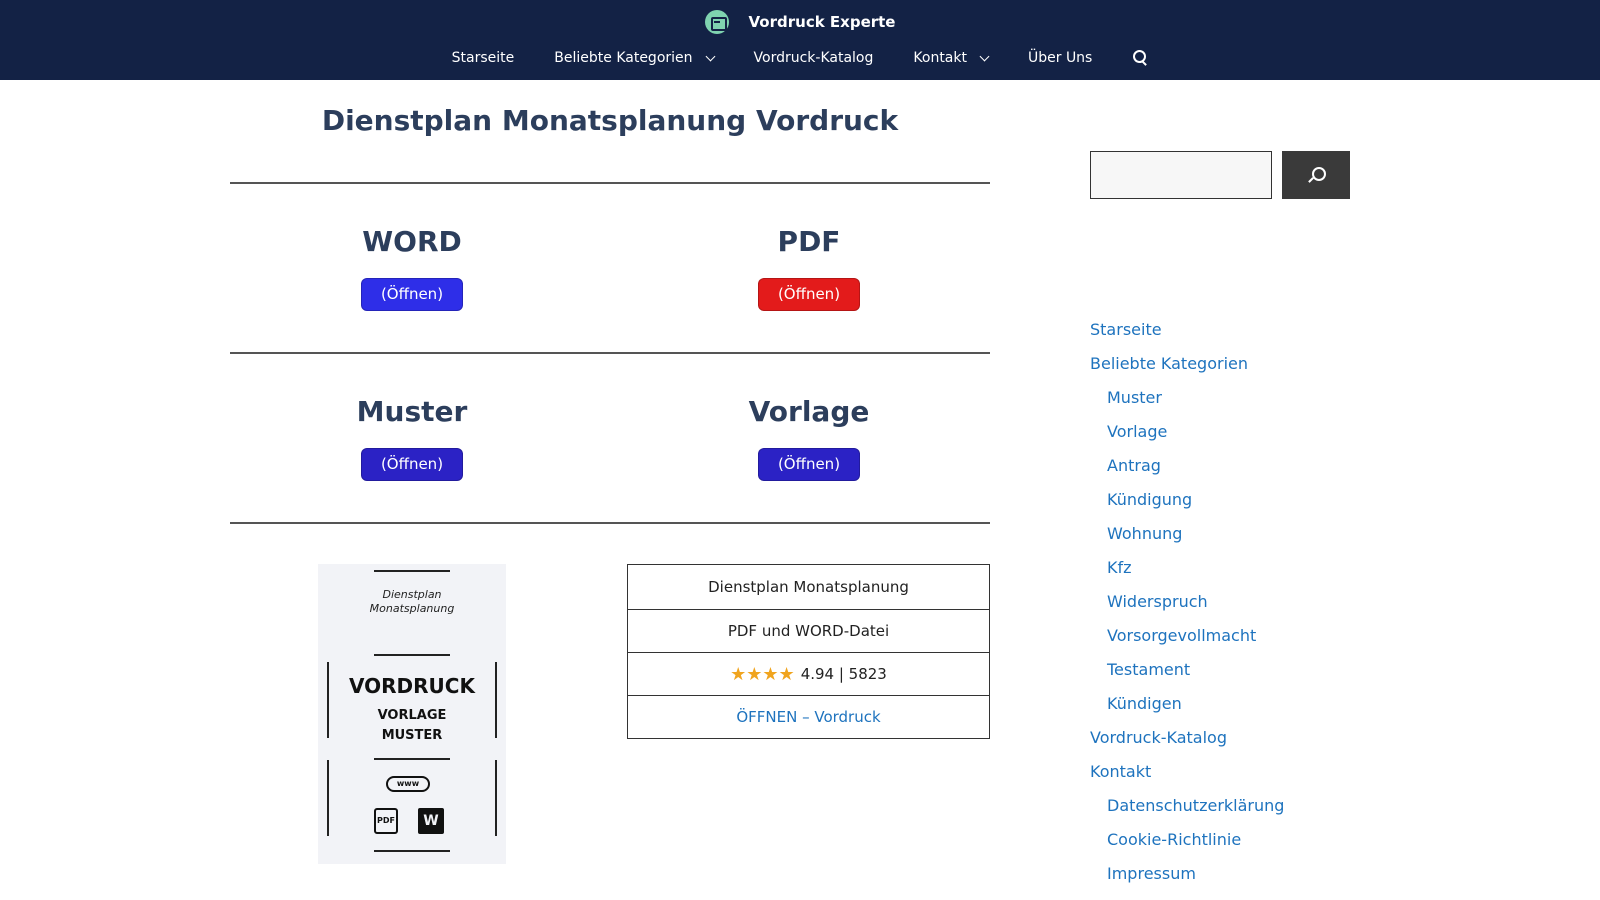 Image resolution: width=1600 pixels, height=900 pixels. What do you see at coordinates (809, 436) in the screenshot?
I see `format-vorlage: Vorlage (Öffnen)` at bounding box center [809, 436].